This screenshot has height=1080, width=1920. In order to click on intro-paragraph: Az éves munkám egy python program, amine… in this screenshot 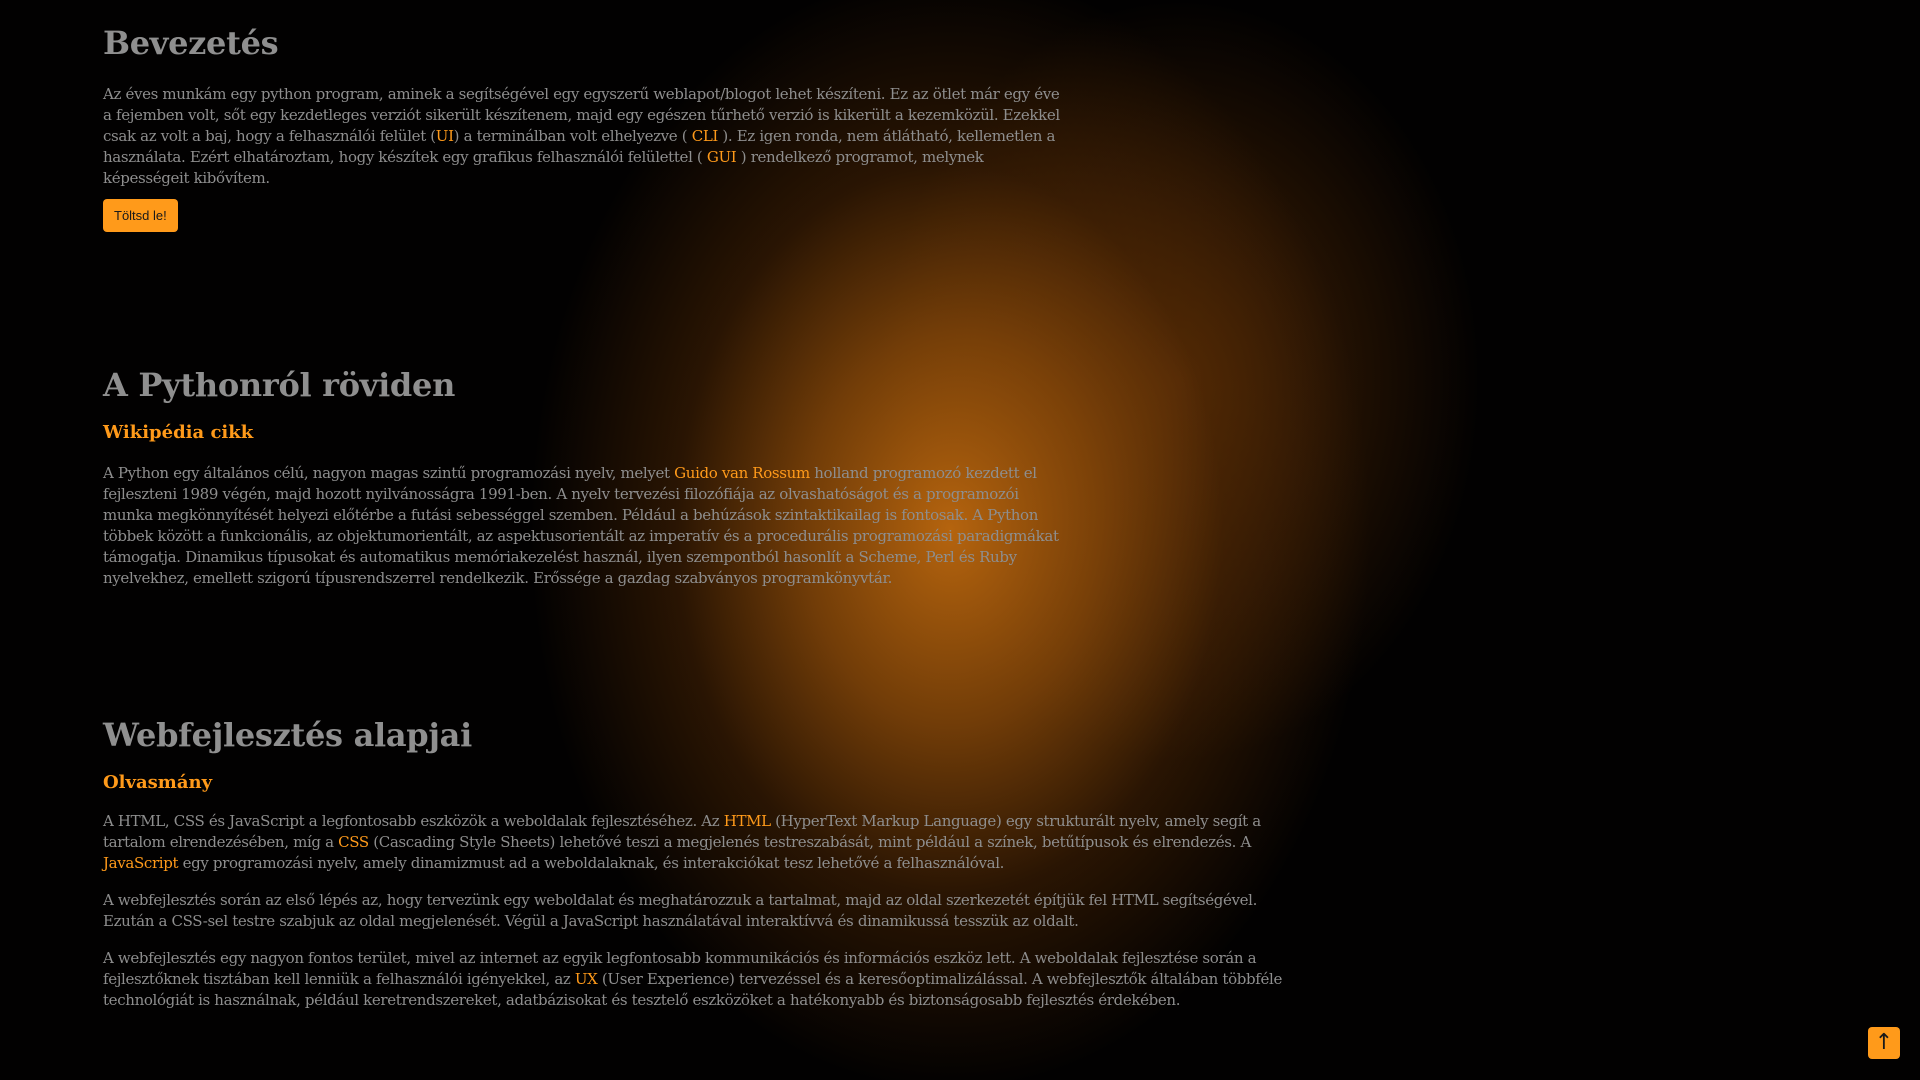, I will do `click(581, 136)`.